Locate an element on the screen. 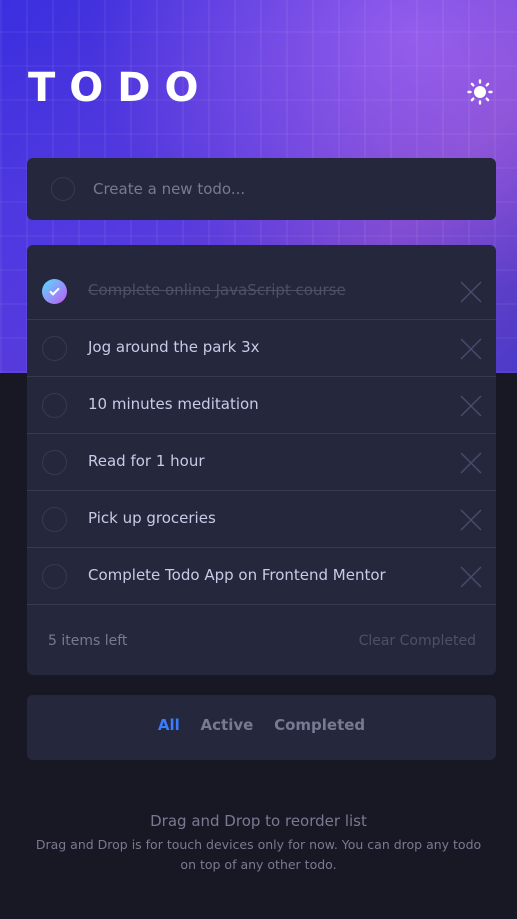  todo-item: Jog around the park 3x is located at coordinates (261, 348).